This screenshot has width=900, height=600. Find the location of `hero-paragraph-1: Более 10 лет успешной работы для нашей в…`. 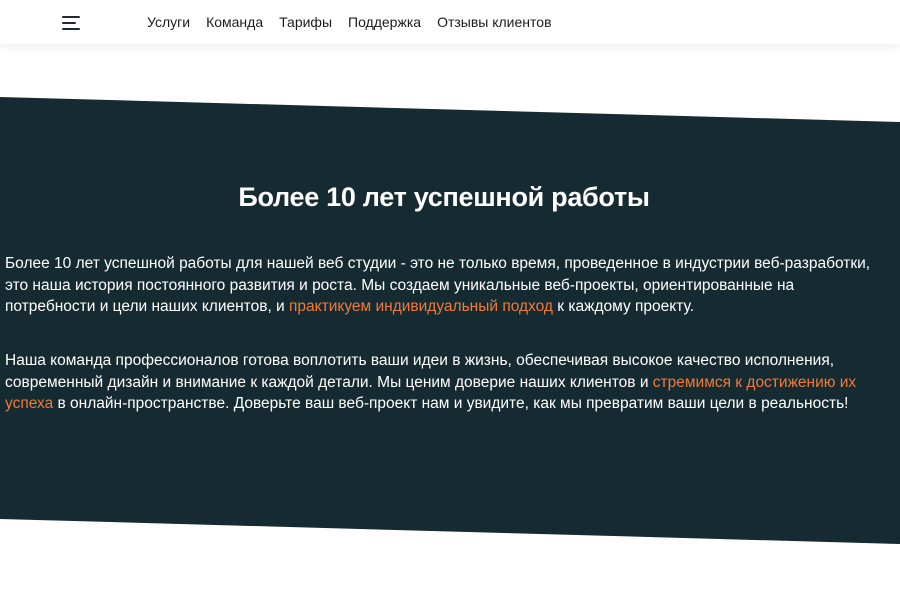

hero-paragraph-1: Более 10 лет успешной работы для нашей в… is located at coordinates (440, 285).